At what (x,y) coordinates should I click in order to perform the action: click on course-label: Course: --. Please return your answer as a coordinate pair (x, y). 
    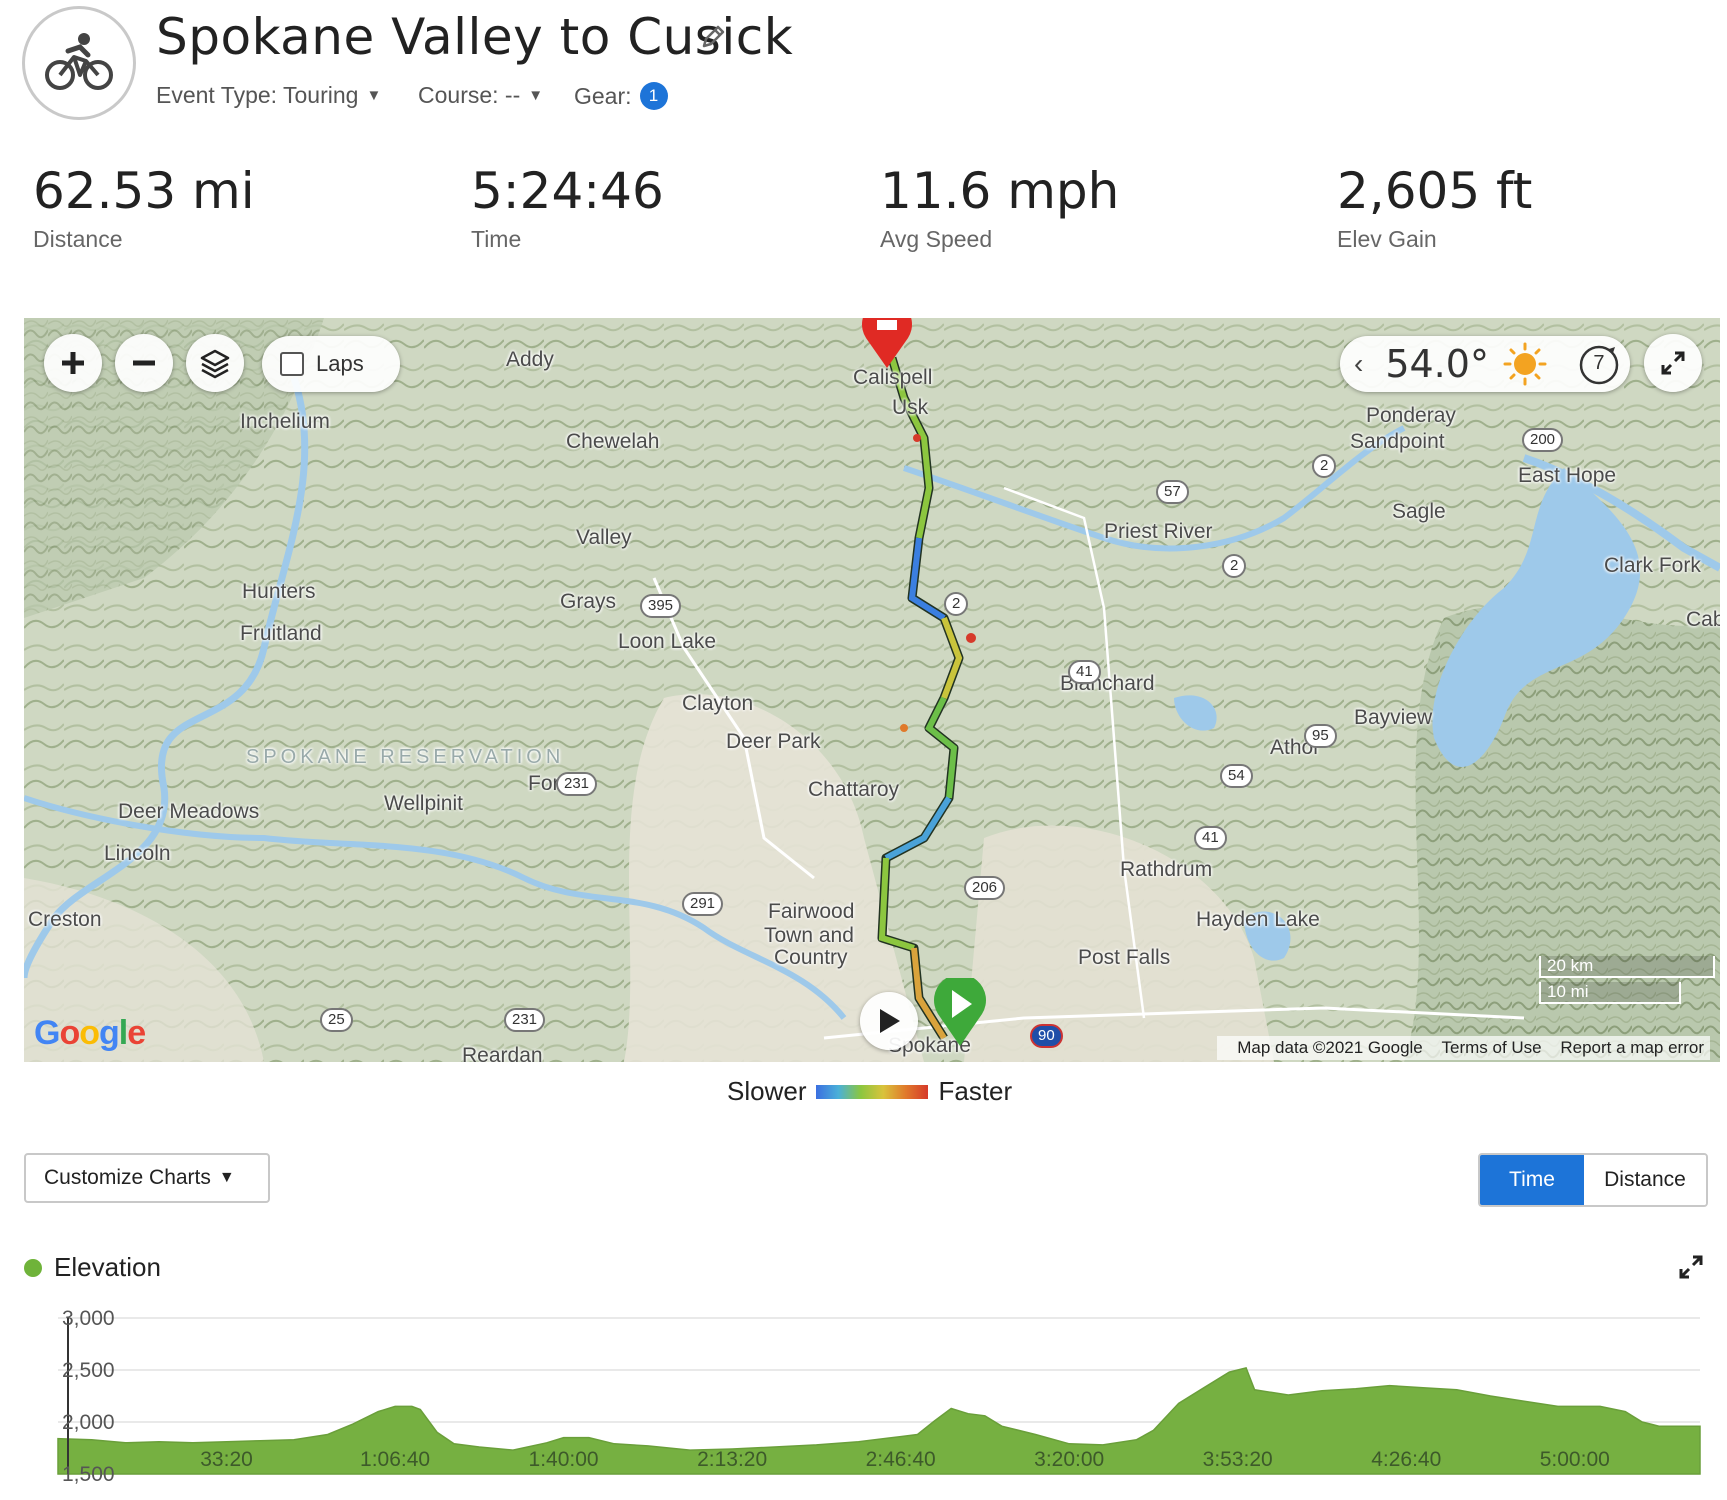
    Looking at the image, I should click on (469, 95).